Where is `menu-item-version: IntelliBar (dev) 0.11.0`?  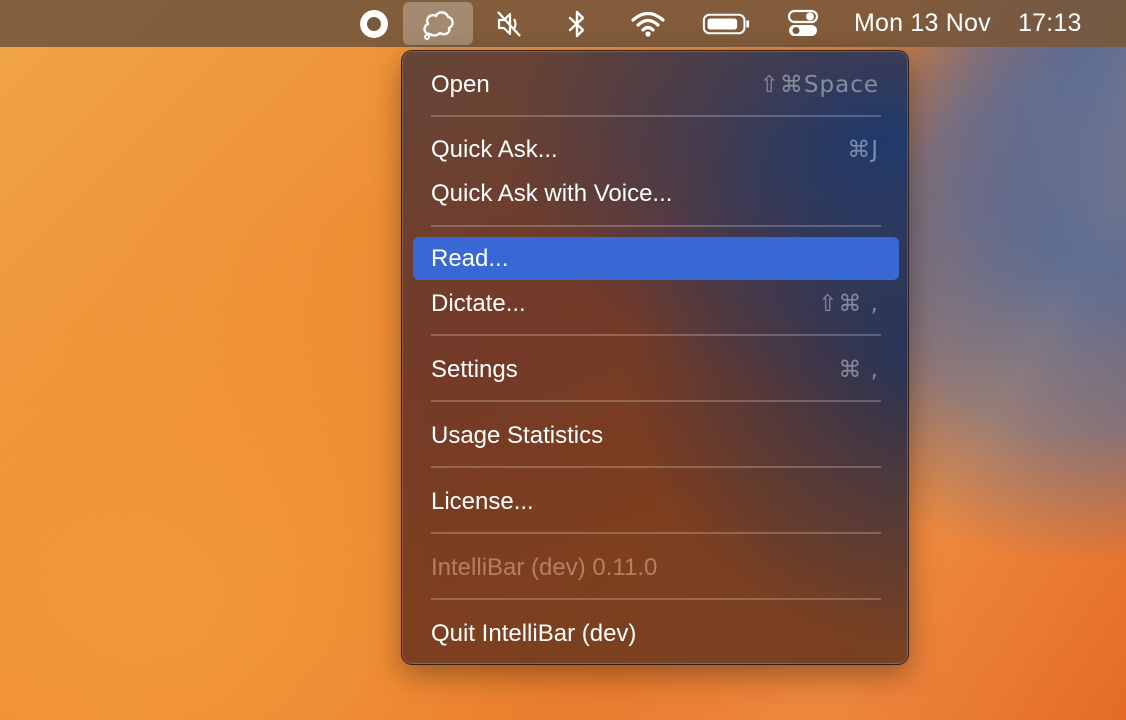
menu-item-version: IntelliBar (dev) 0.11.0 is located at coordinates (656, 567).